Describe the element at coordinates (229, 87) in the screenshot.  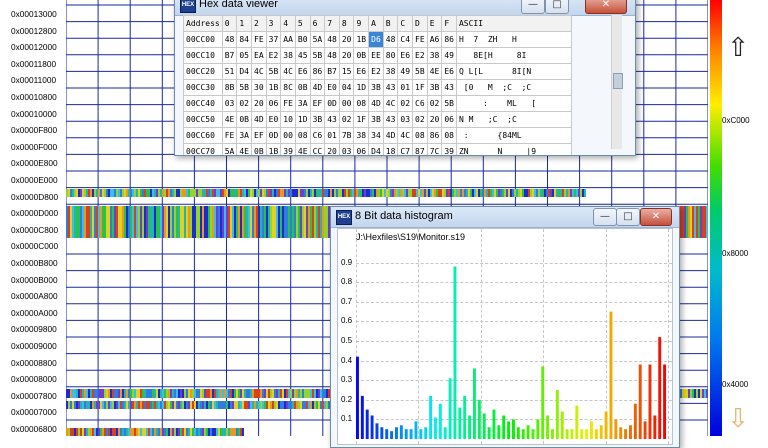
I see `hex-byte-cell: 8B` at that location.